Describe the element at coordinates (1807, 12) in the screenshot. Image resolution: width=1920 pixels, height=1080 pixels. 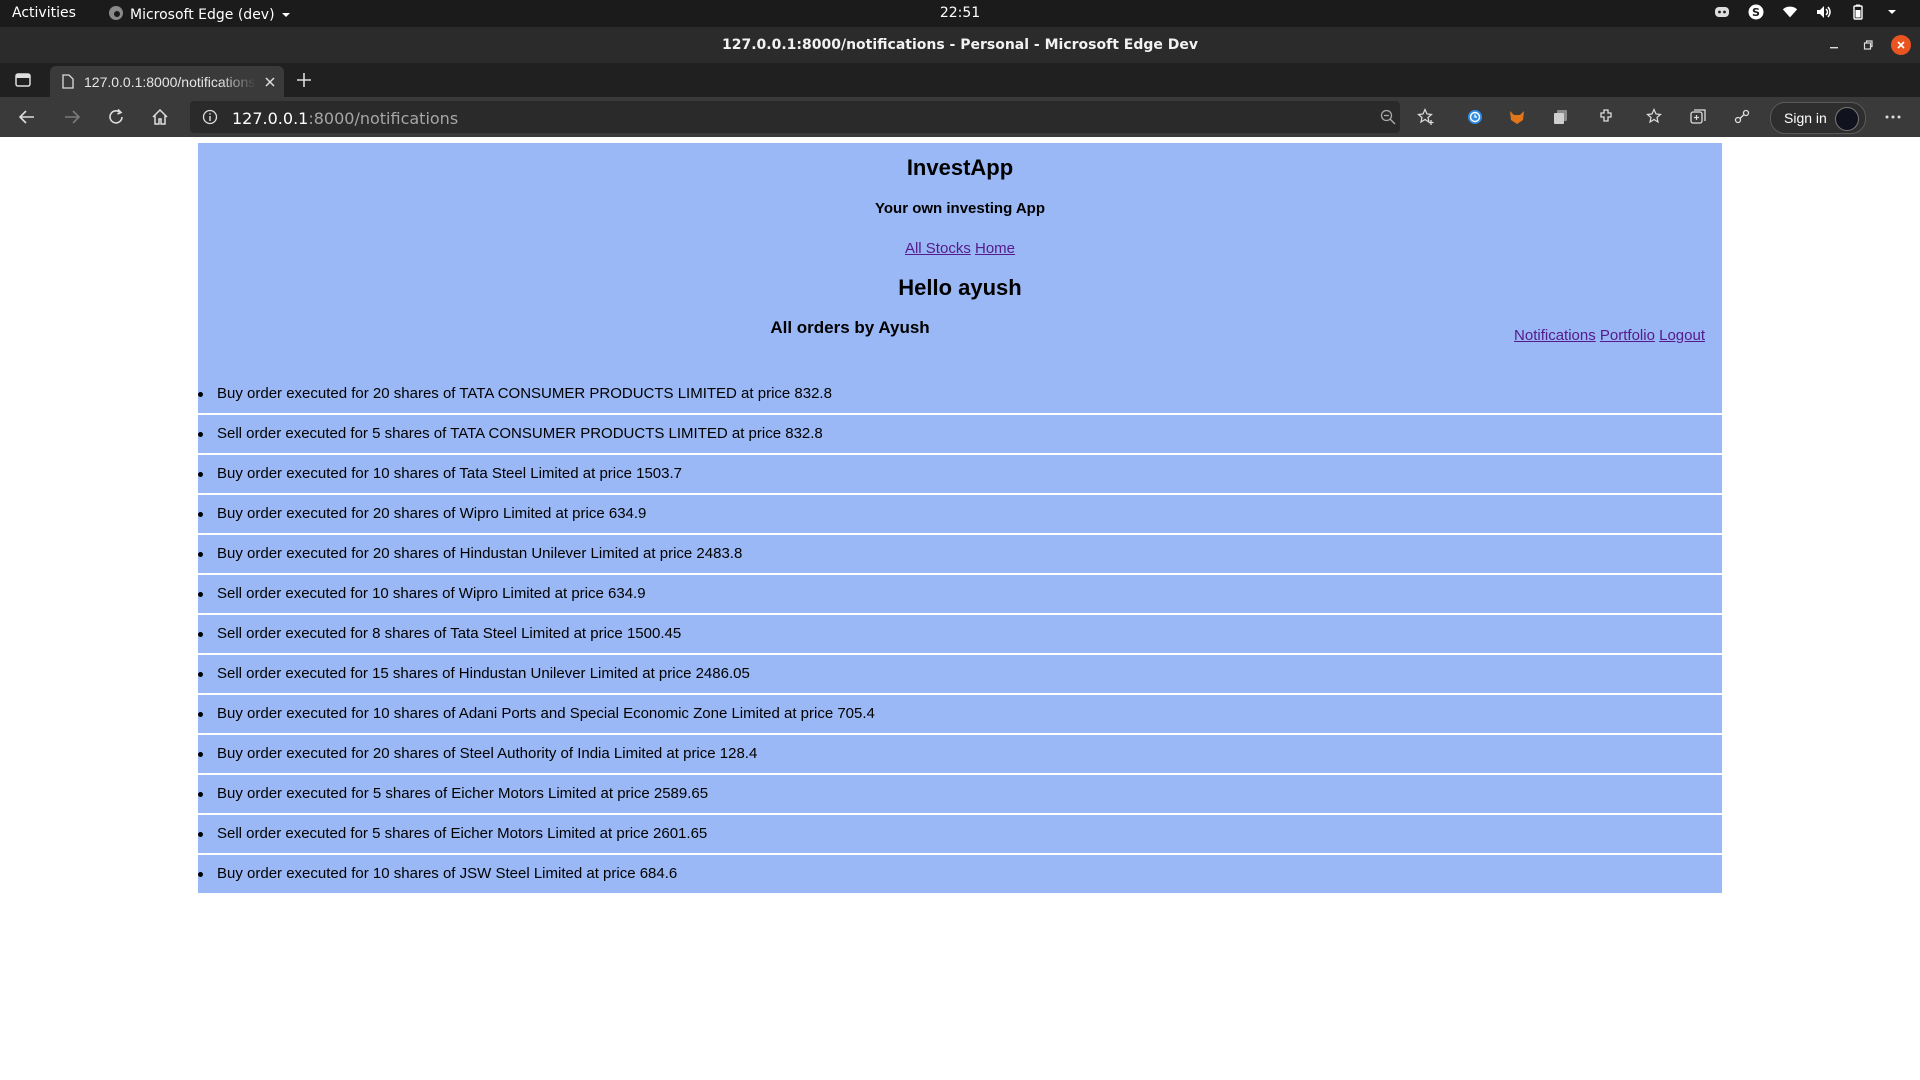
I see `system-tray: S` at that location.